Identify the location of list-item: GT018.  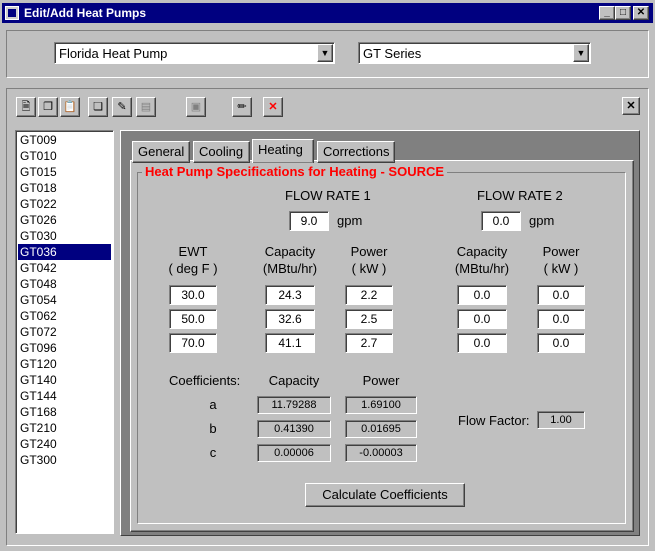
(64, 188).